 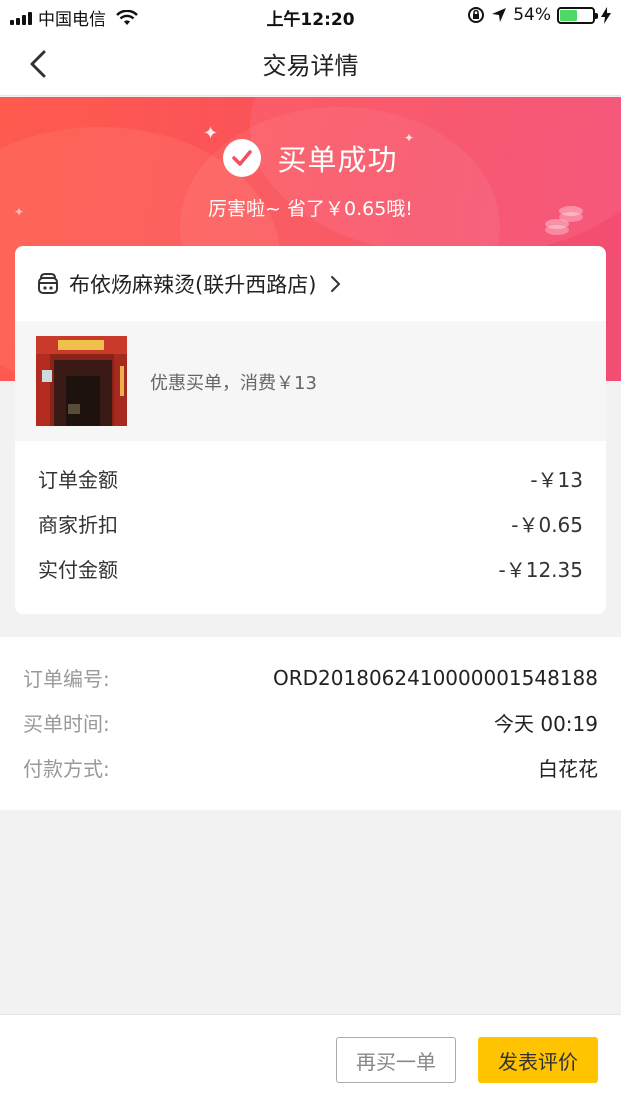 I want to click on store-link: 布依炀麻辣烫(联升西路店), so click(x=310, y=283).